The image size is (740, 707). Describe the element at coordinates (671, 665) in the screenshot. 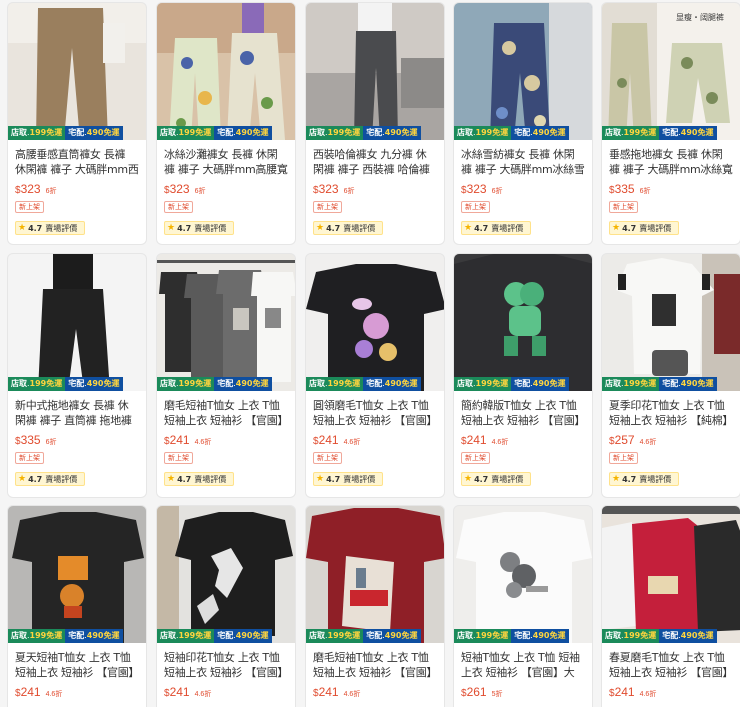

I see `product-title: 春夏磨毛T恤女 上衣 T恤 短袖上衣 短袖衫 【官園】` at that location.